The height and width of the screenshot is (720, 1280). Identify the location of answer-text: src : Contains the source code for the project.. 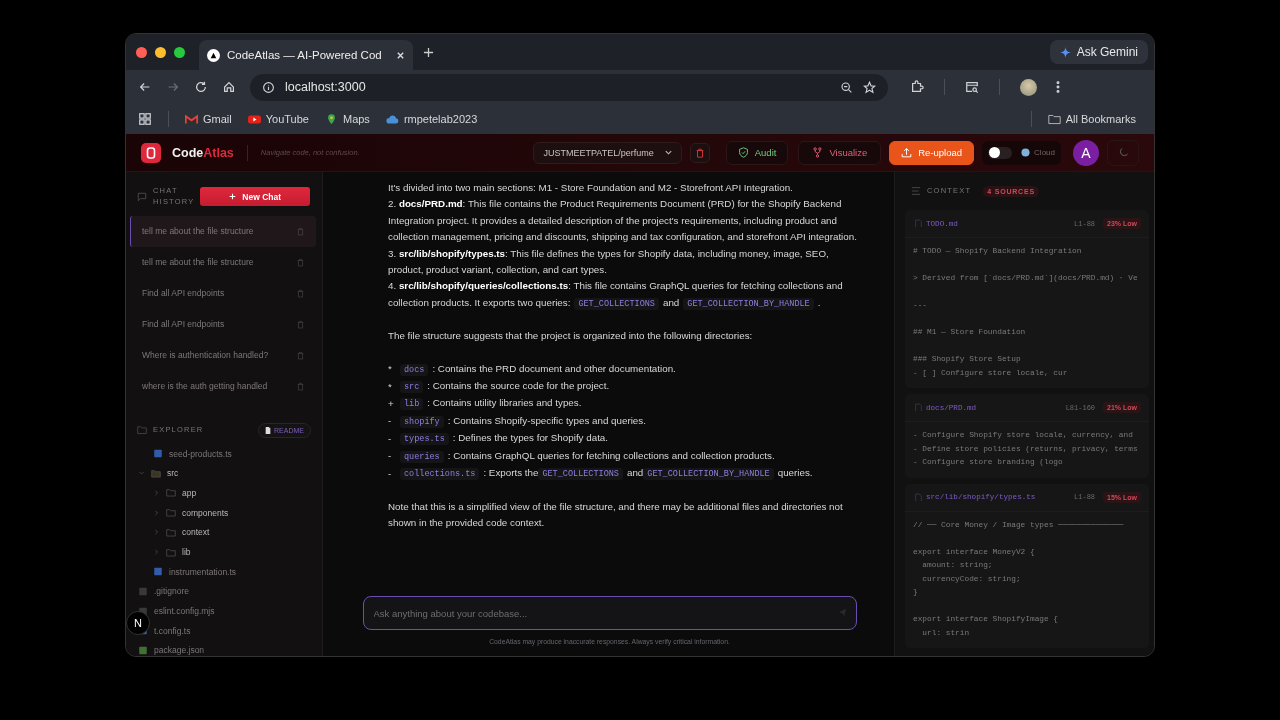
(505, 387).